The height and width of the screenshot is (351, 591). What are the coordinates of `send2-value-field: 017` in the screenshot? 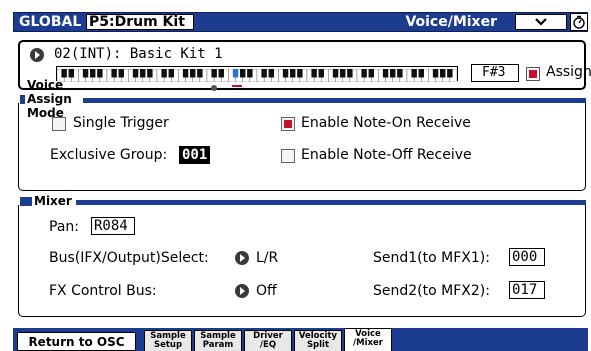 It's located at (527, 290).